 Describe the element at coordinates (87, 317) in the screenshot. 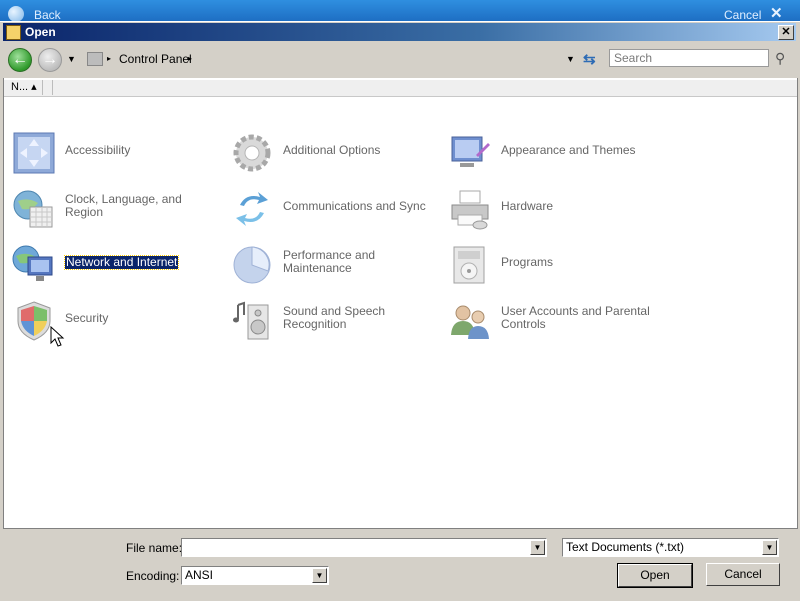

I see `item-label: Security` at that location.